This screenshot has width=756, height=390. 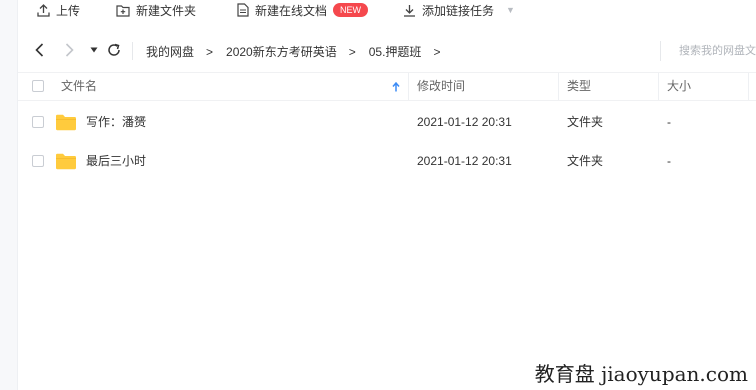 I want to click on dropdown-caret-icon: ▼, so click(x=510, y=10).